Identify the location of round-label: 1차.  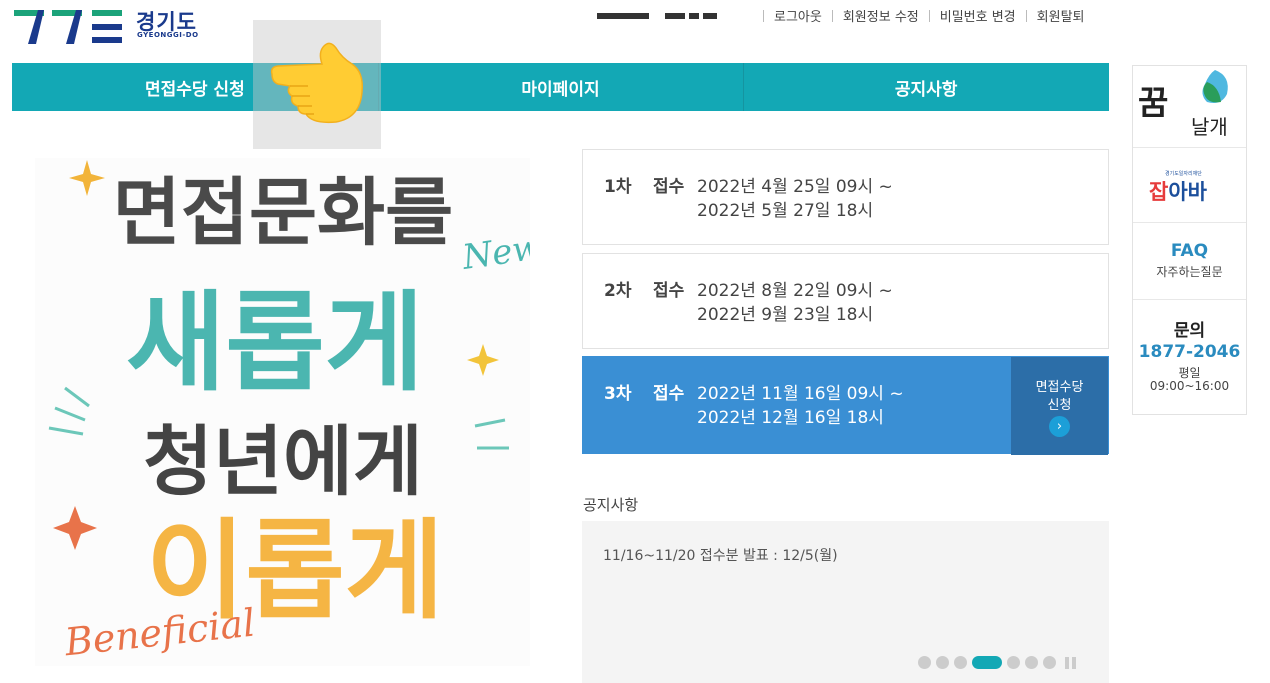
(618, 187).